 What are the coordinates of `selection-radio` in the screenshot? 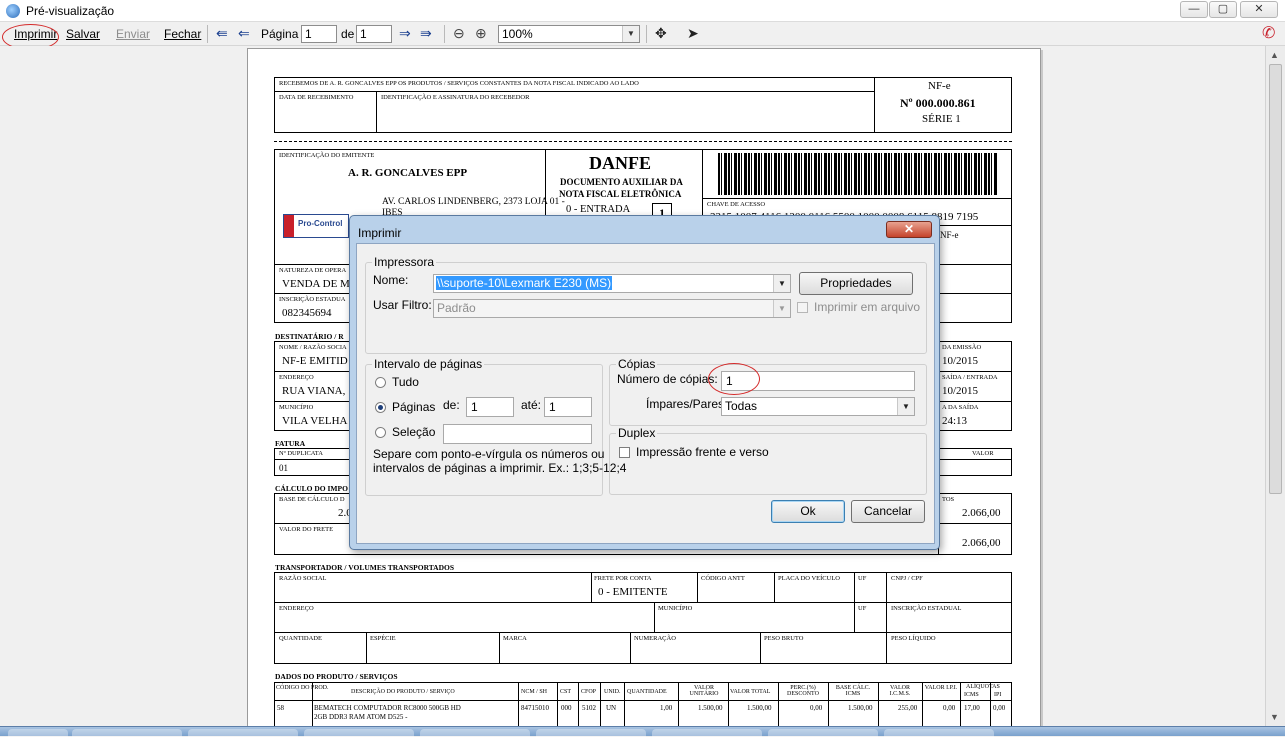 It's located at (380, 432).